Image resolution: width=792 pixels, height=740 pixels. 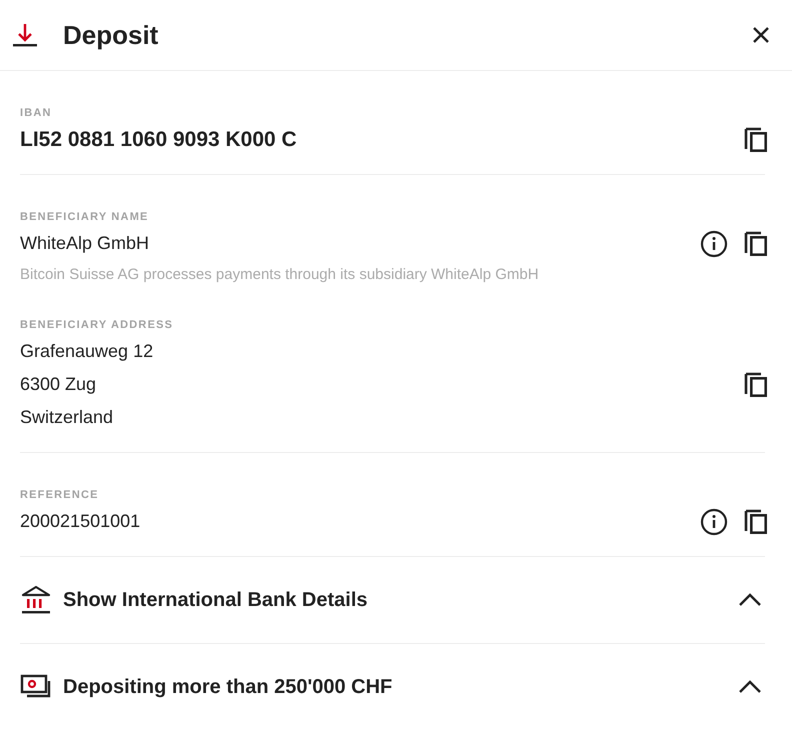 I want to click on dialog-title: Deposit, so click(x=111, y=35).